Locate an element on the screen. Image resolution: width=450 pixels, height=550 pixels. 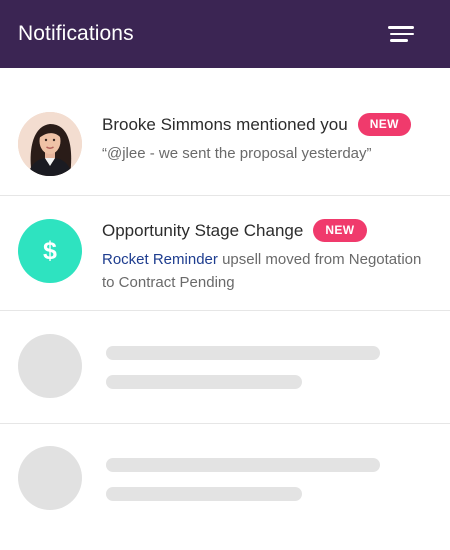
dollar-symbol: $ is located at coordinates (50, 250).